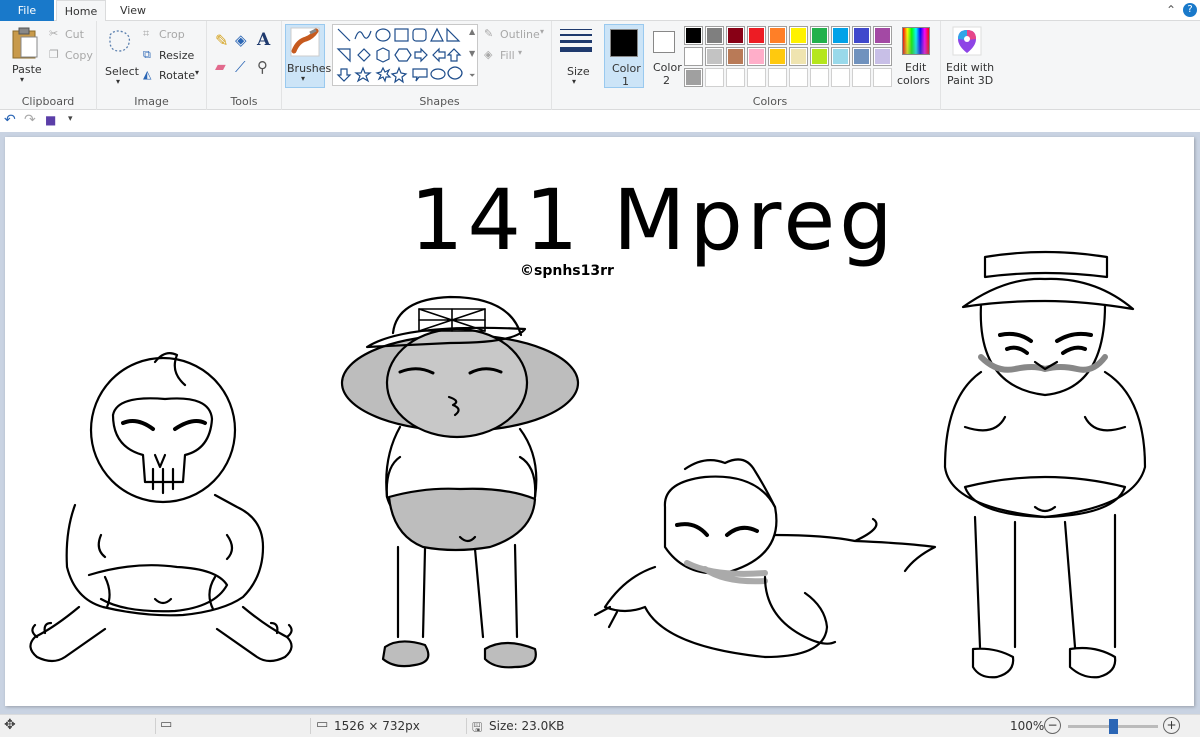  What do you see at coordinates (244, 101) in the screenshot?
I see `tools-group-label: Tools` at bounding box center [244, 101].